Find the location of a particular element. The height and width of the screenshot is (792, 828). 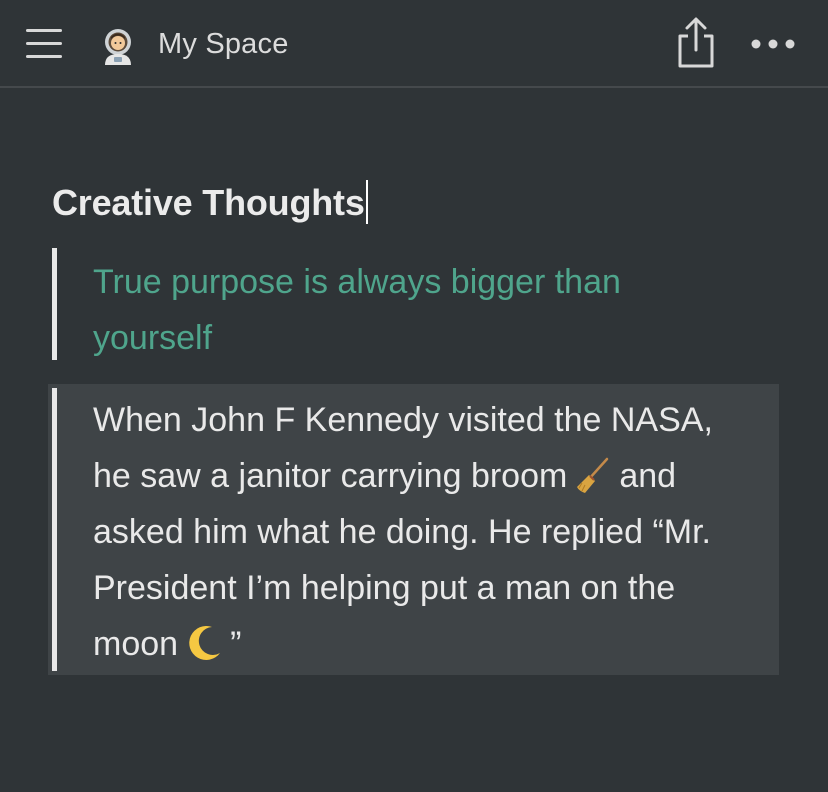

heading-text: Creative Thoughts is located at coordinates (208, 202).